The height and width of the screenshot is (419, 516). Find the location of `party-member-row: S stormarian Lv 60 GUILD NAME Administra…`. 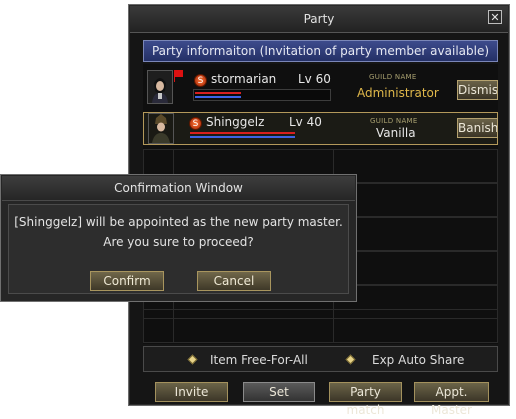

party-member-row: S stormarian Lv 60 GUILD NAME Administra… is located at coordinates (320, 87).